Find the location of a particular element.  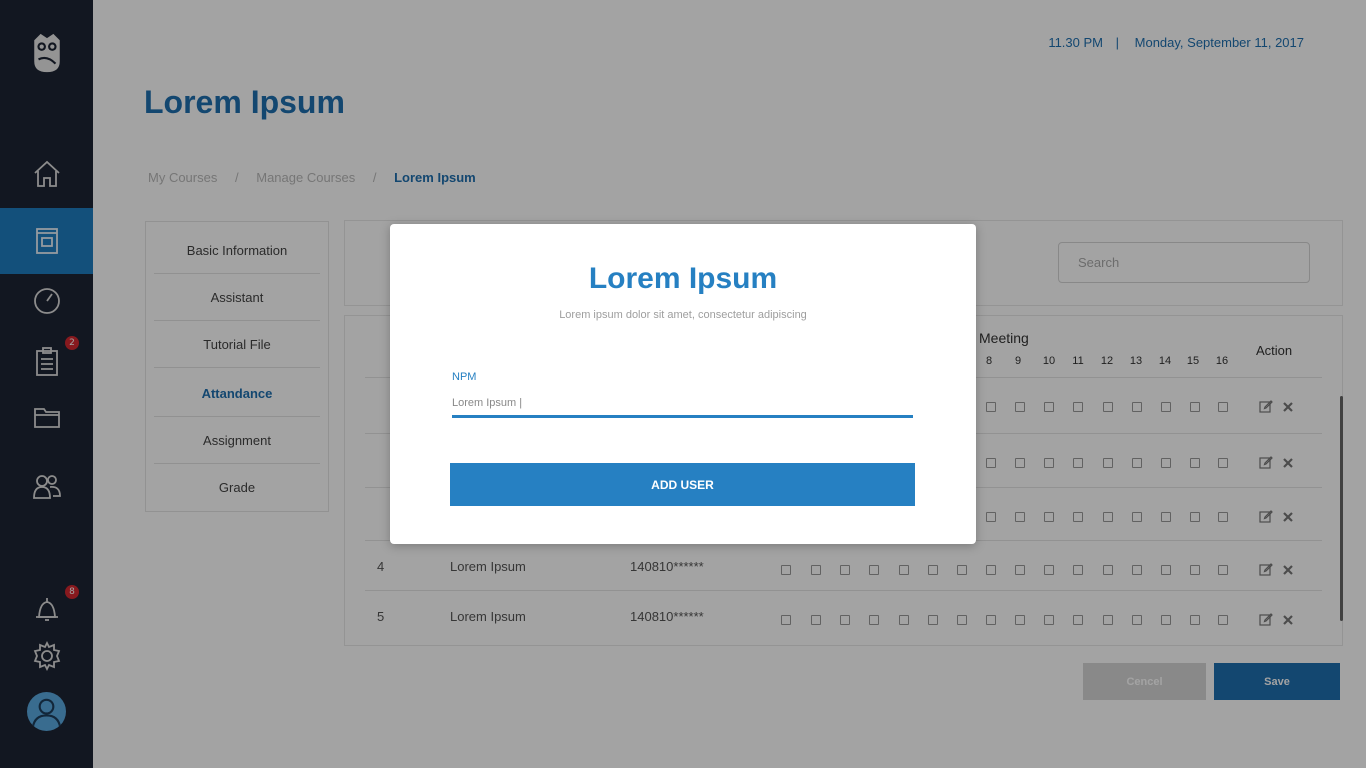

npm-label: NPM is located at coordinates (464, 377).